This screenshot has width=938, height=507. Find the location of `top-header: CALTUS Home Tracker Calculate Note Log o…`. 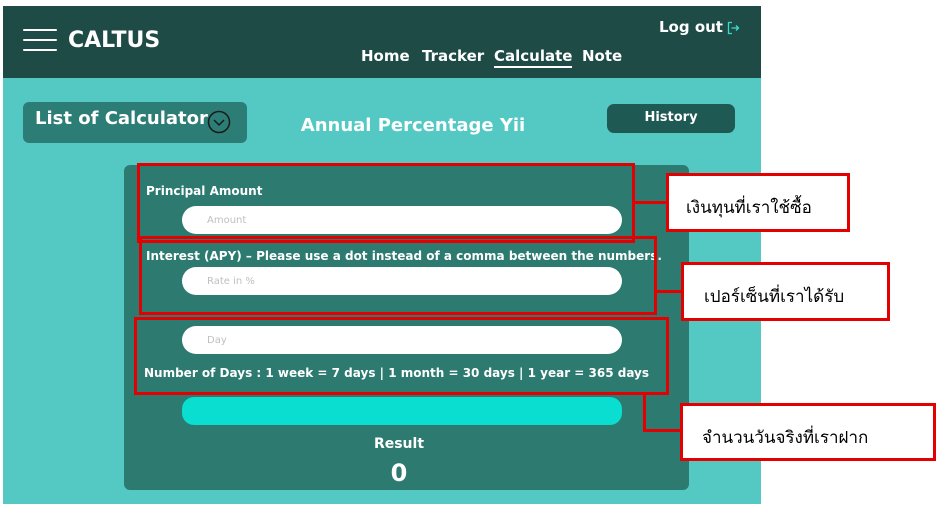

top-header: CALTUS Home Tracker Calculate Note Log o… is located at coordinates (382, 42).